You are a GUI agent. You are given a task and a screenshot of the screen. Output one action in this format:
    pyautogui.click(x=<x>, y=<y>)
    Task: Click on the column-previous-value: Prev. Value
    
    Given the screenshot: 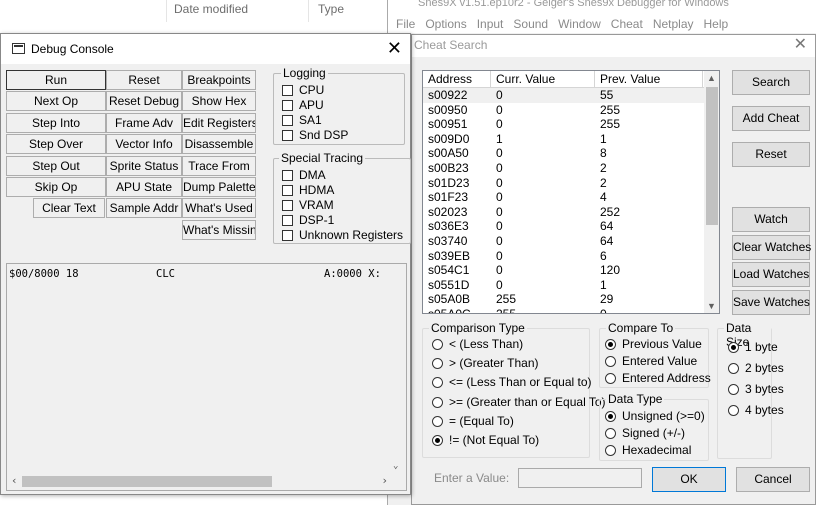 What is the action you would take?
    pyautogui.click(x=649, y=79)
    